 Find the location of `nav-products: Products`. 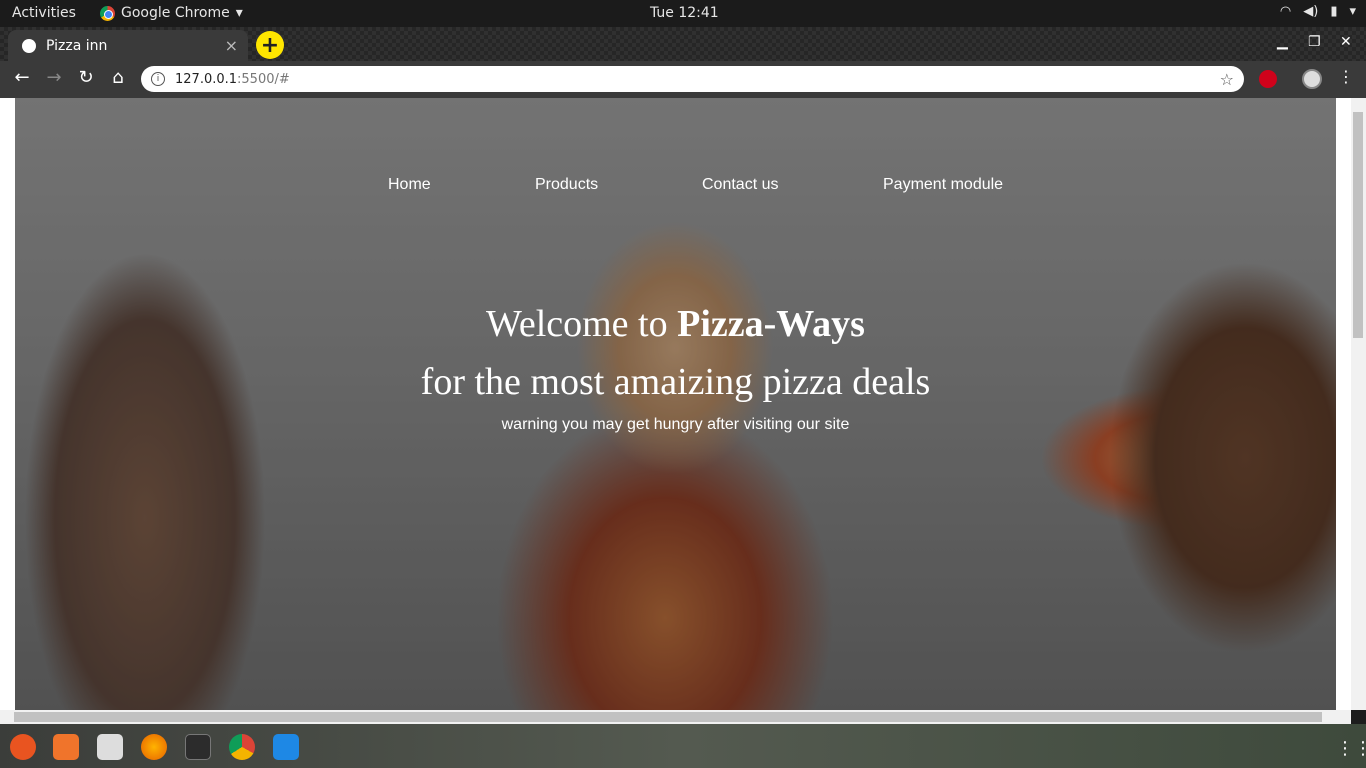

nav-products: Products is located at coordinates (566, 185).